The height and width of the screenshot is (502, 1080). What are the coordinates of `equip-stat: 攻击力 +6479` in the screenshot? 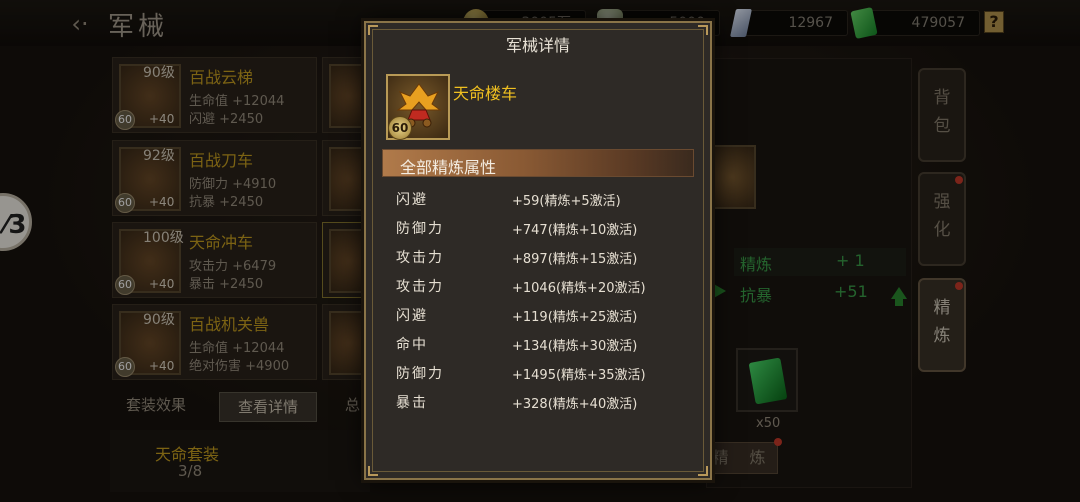 It's located at (233, 266).